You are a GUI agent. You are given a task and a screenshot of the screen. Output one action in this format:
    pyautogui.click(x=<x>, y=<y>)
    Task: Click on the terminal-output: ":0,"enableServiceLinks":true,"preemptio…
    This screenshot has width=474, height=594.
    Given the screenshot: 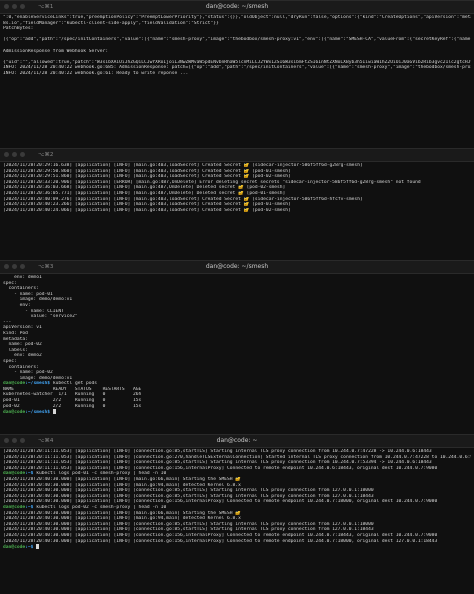 What is the action you would take?
    pyautogui.click(x=237, y=46)
    